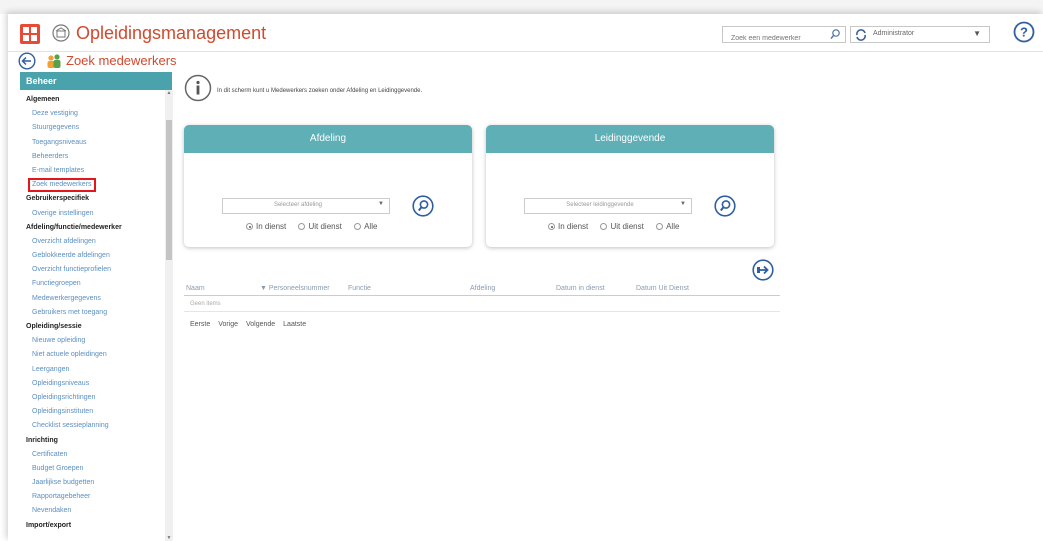 This screenshot has height=541, width=1043. What do you see at coordinates (96, 341) in the screenshot?
I see `sidebar-item-nieuwe-opleiding: Nieuwe opleiding` at bounding box center [96, 341].